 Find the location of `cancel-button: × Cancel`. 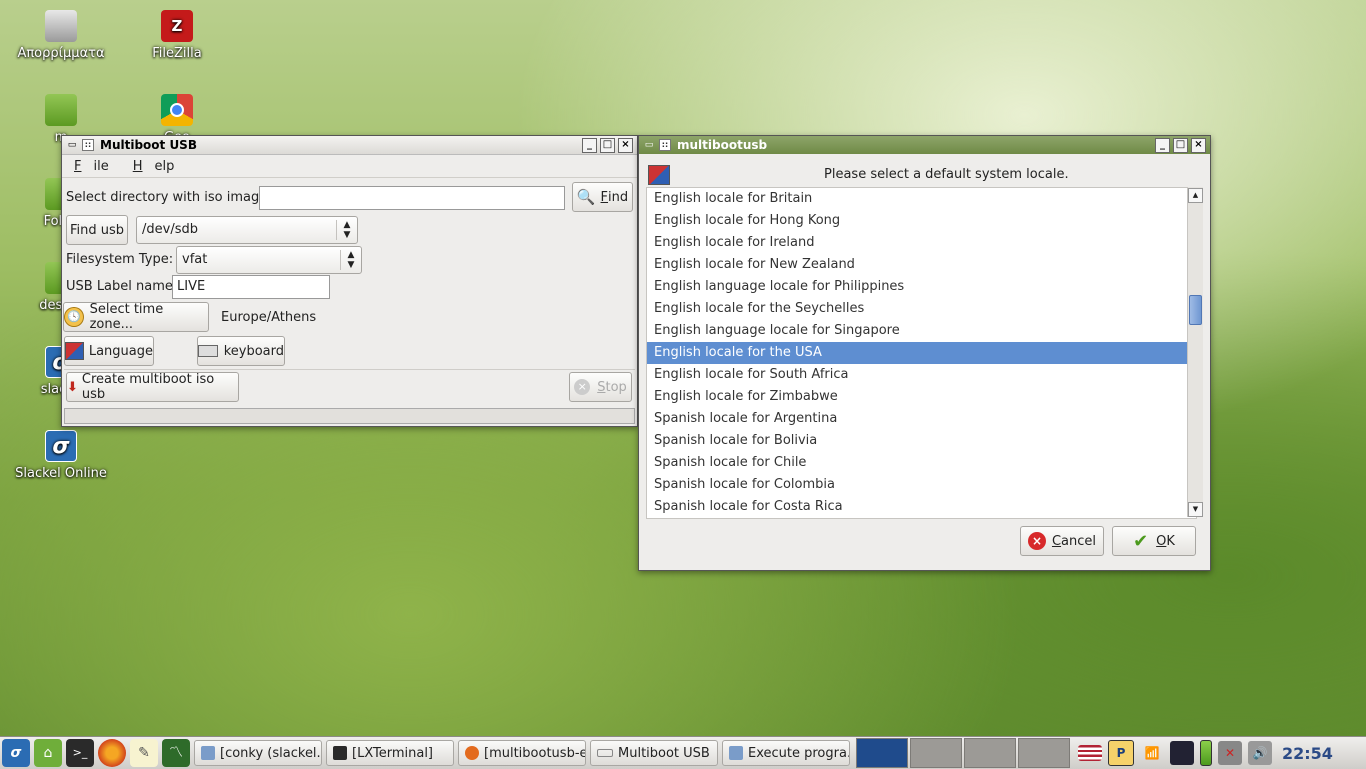

cancel-button: × Cancel is located at coordinates (1062, 541).